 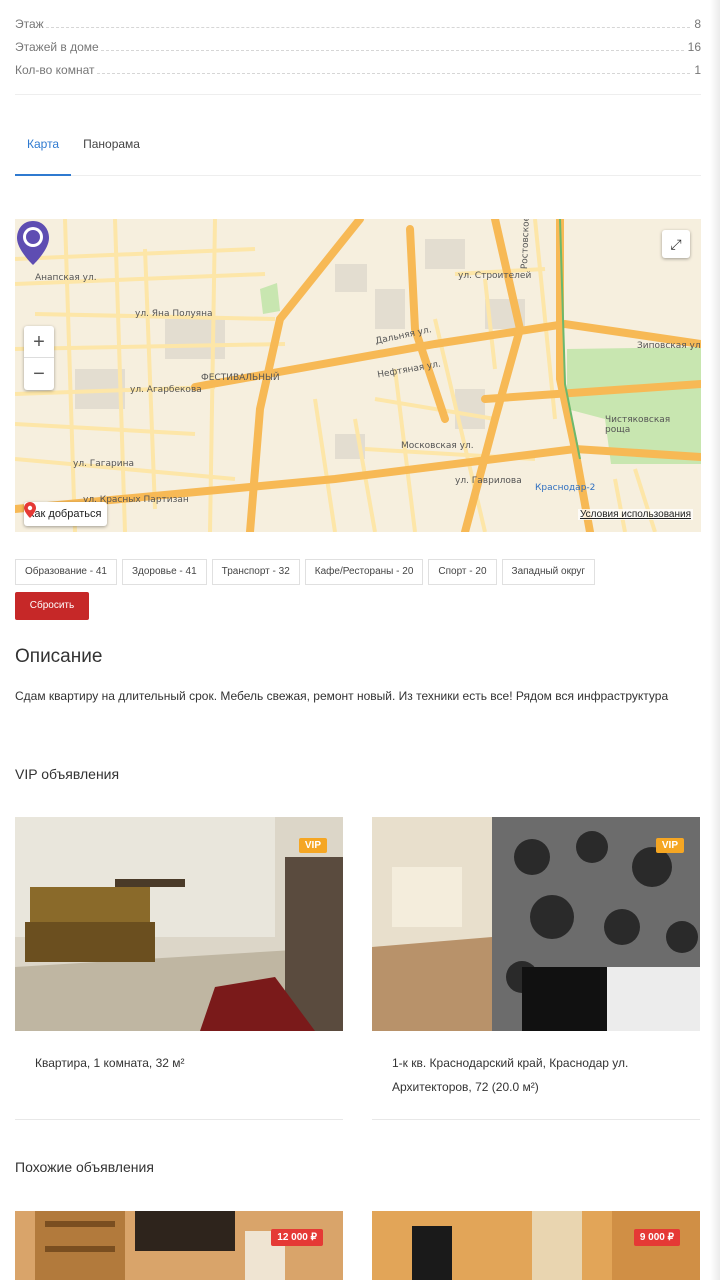 What do you see at coordinates (55, 70) in the screenshot?
I see `param-label: Кол-во комнат` at bounding box center [55, 70].